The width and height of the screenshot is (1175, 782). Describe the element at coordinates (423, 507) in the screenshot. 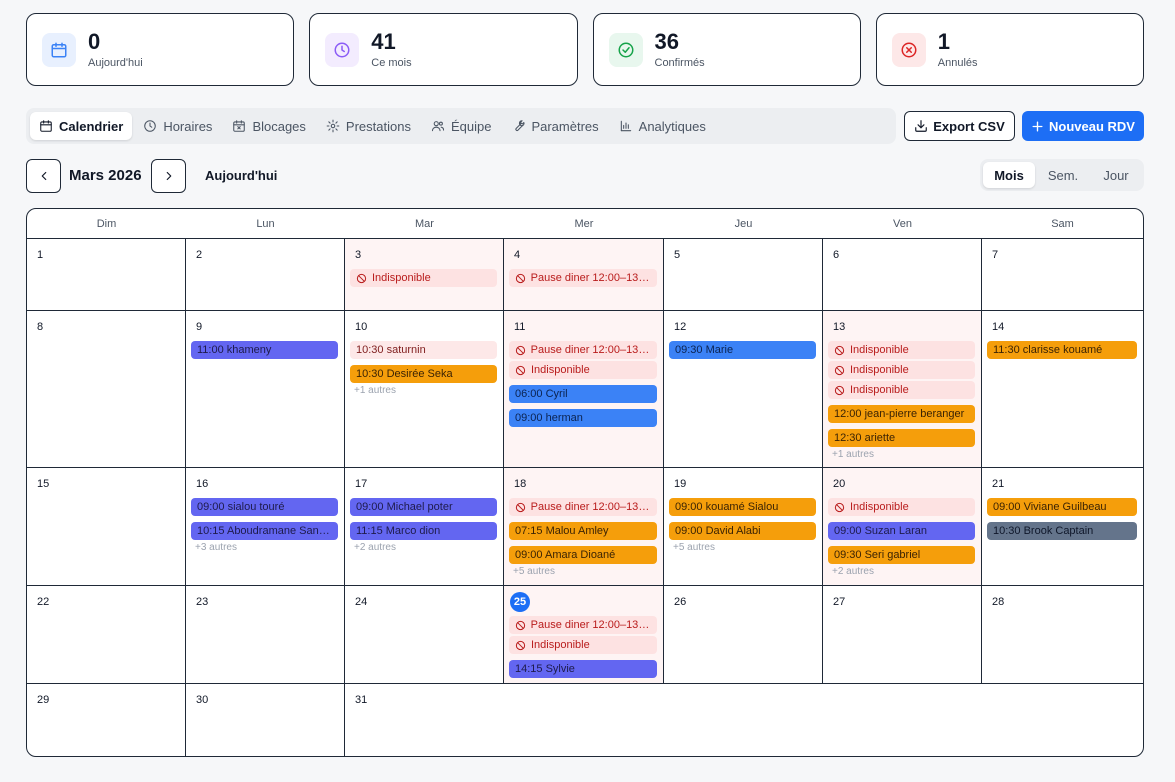

I see `appointment-event: 09:00 Michael poter` at that location.